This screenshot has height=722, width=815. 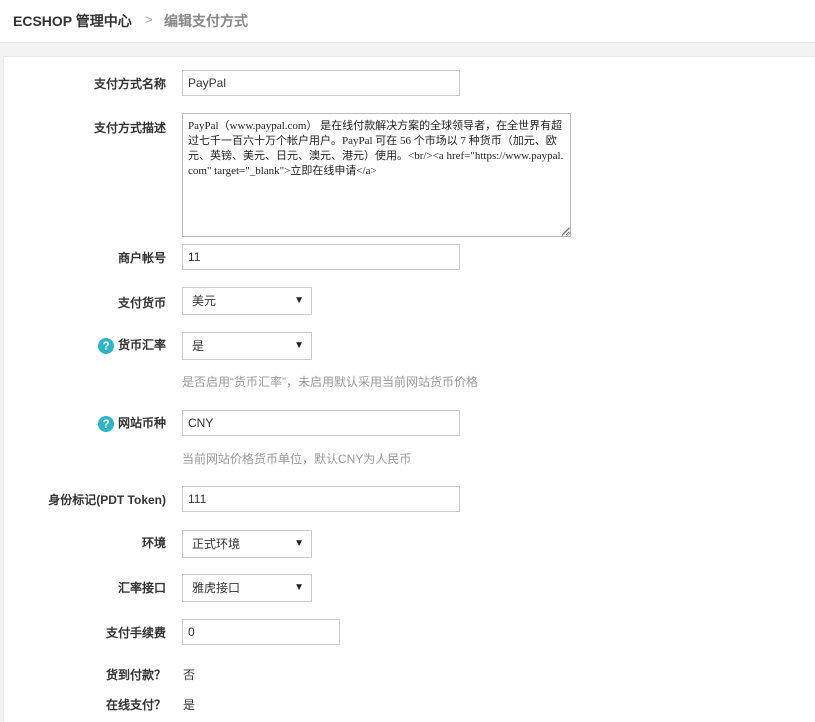 I want to click on exchange-rate-select: 是 ▼, so click(x=247, y=346).